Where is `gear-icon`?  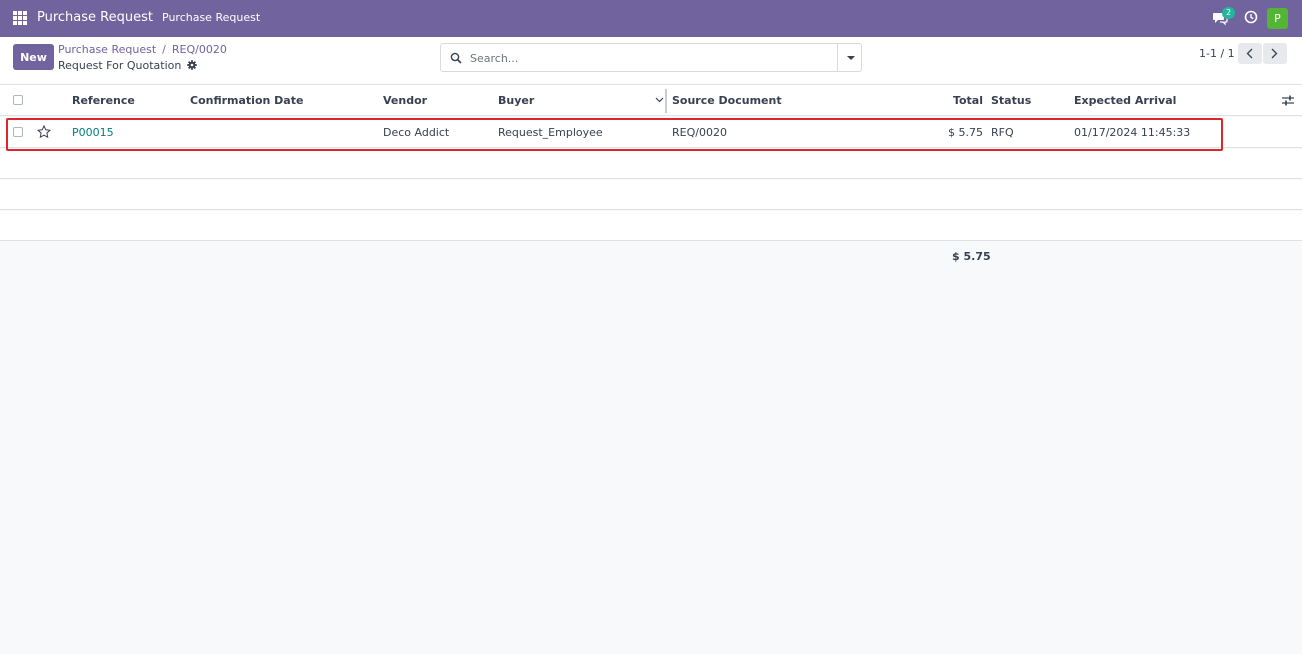
gear-icon is located at coordinates (192, 65).